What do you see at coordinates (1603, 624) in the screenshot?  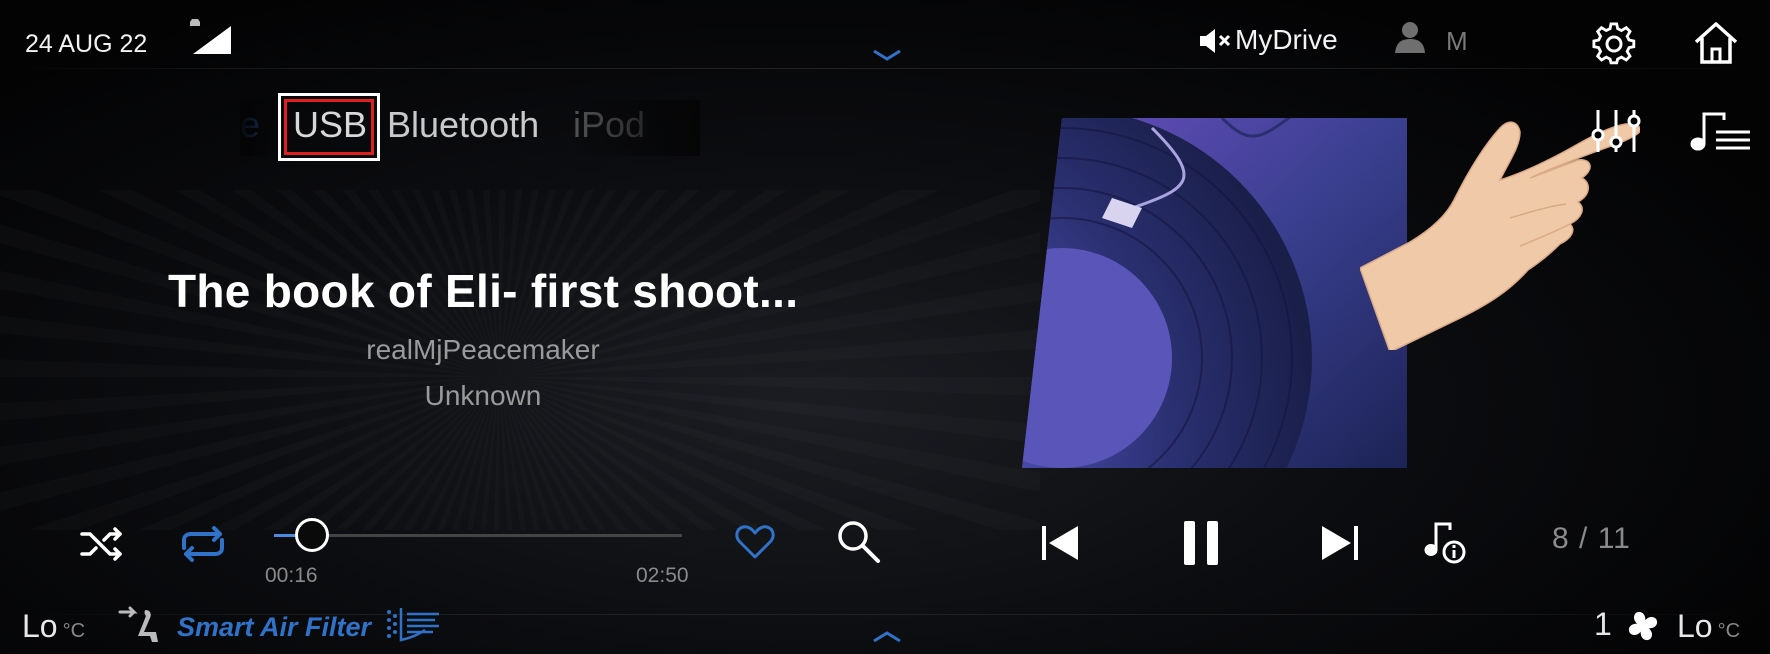 I see `fan-level: 1` at bounding box center [1603, 624].